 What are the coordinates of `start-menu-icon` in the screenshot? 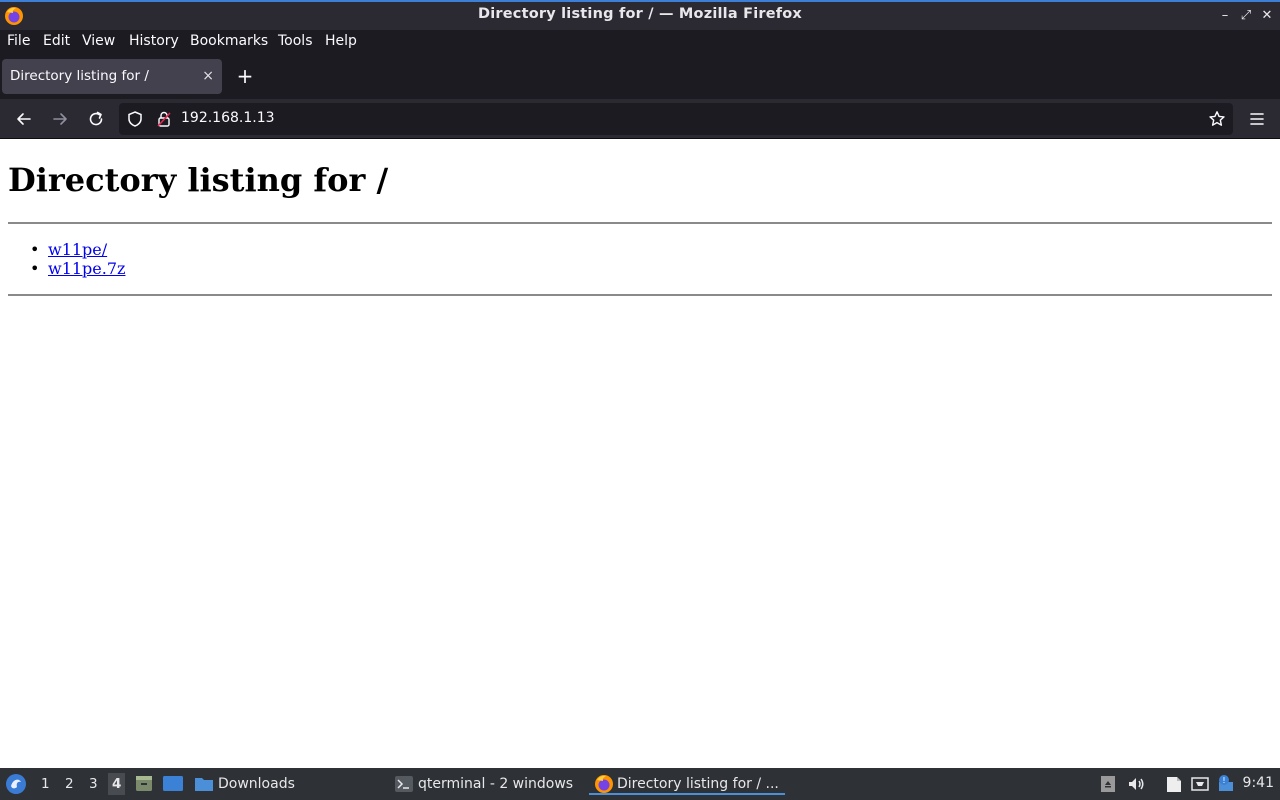 It's located at (16, 784).